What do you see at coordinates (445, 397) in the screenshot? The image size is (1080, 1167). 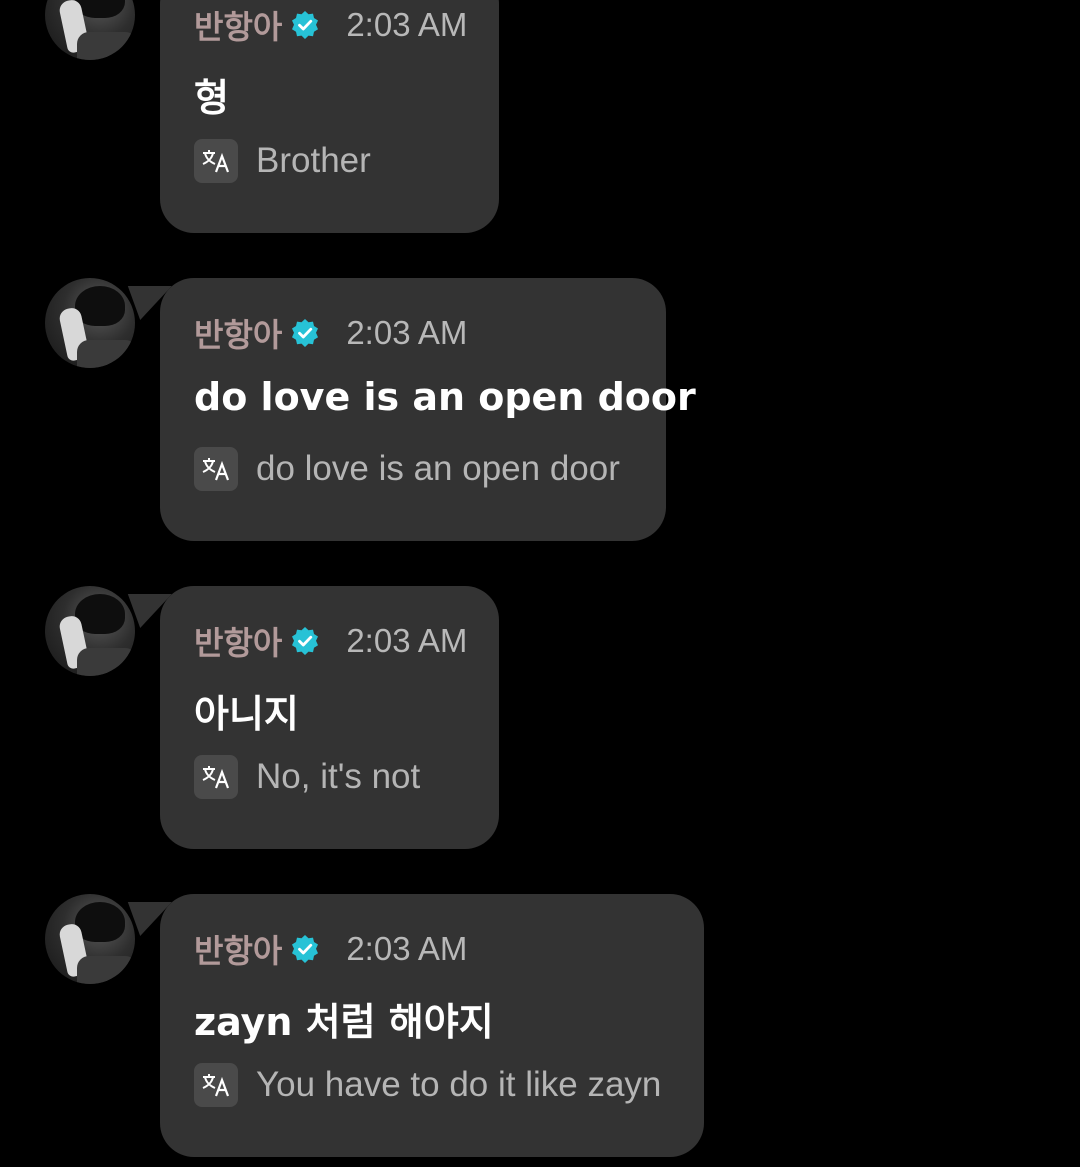 I see `message-text: do love is an open door` at bounding box center [445, 397].